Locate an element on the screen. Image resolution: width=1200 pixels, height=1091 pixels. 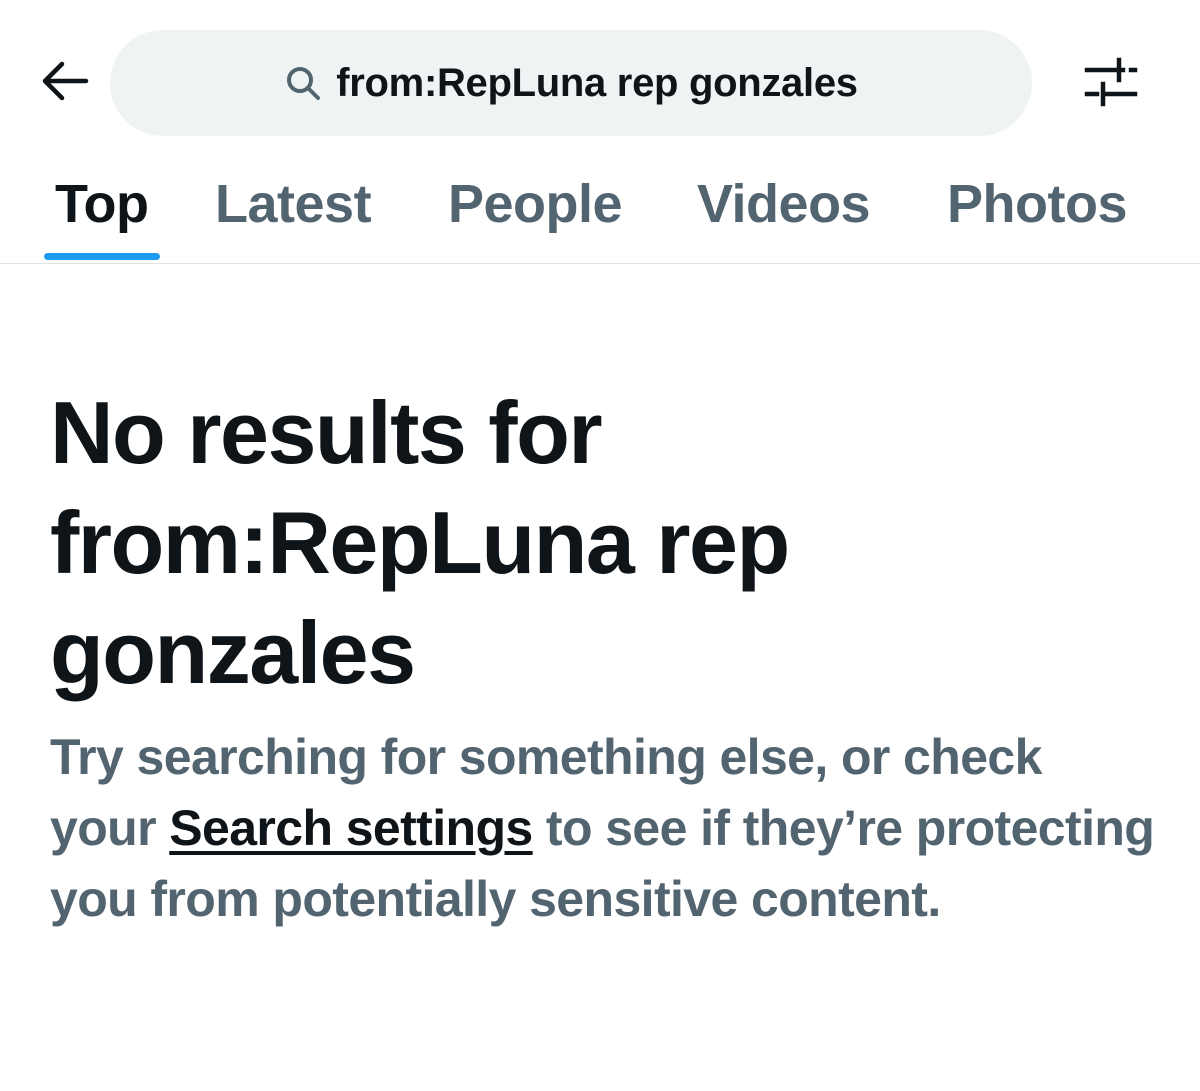
arrow-left-icon is located at coordinates (65, 83).